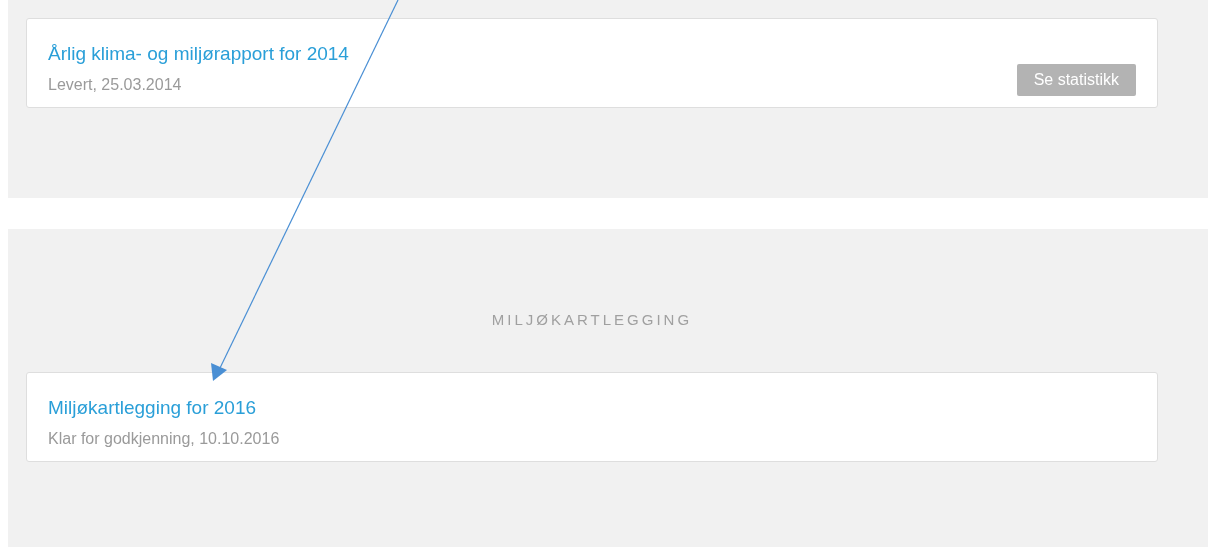  I want to click on report-status: Klar for godkjenning, 10.10.2016, so click(164, 438).